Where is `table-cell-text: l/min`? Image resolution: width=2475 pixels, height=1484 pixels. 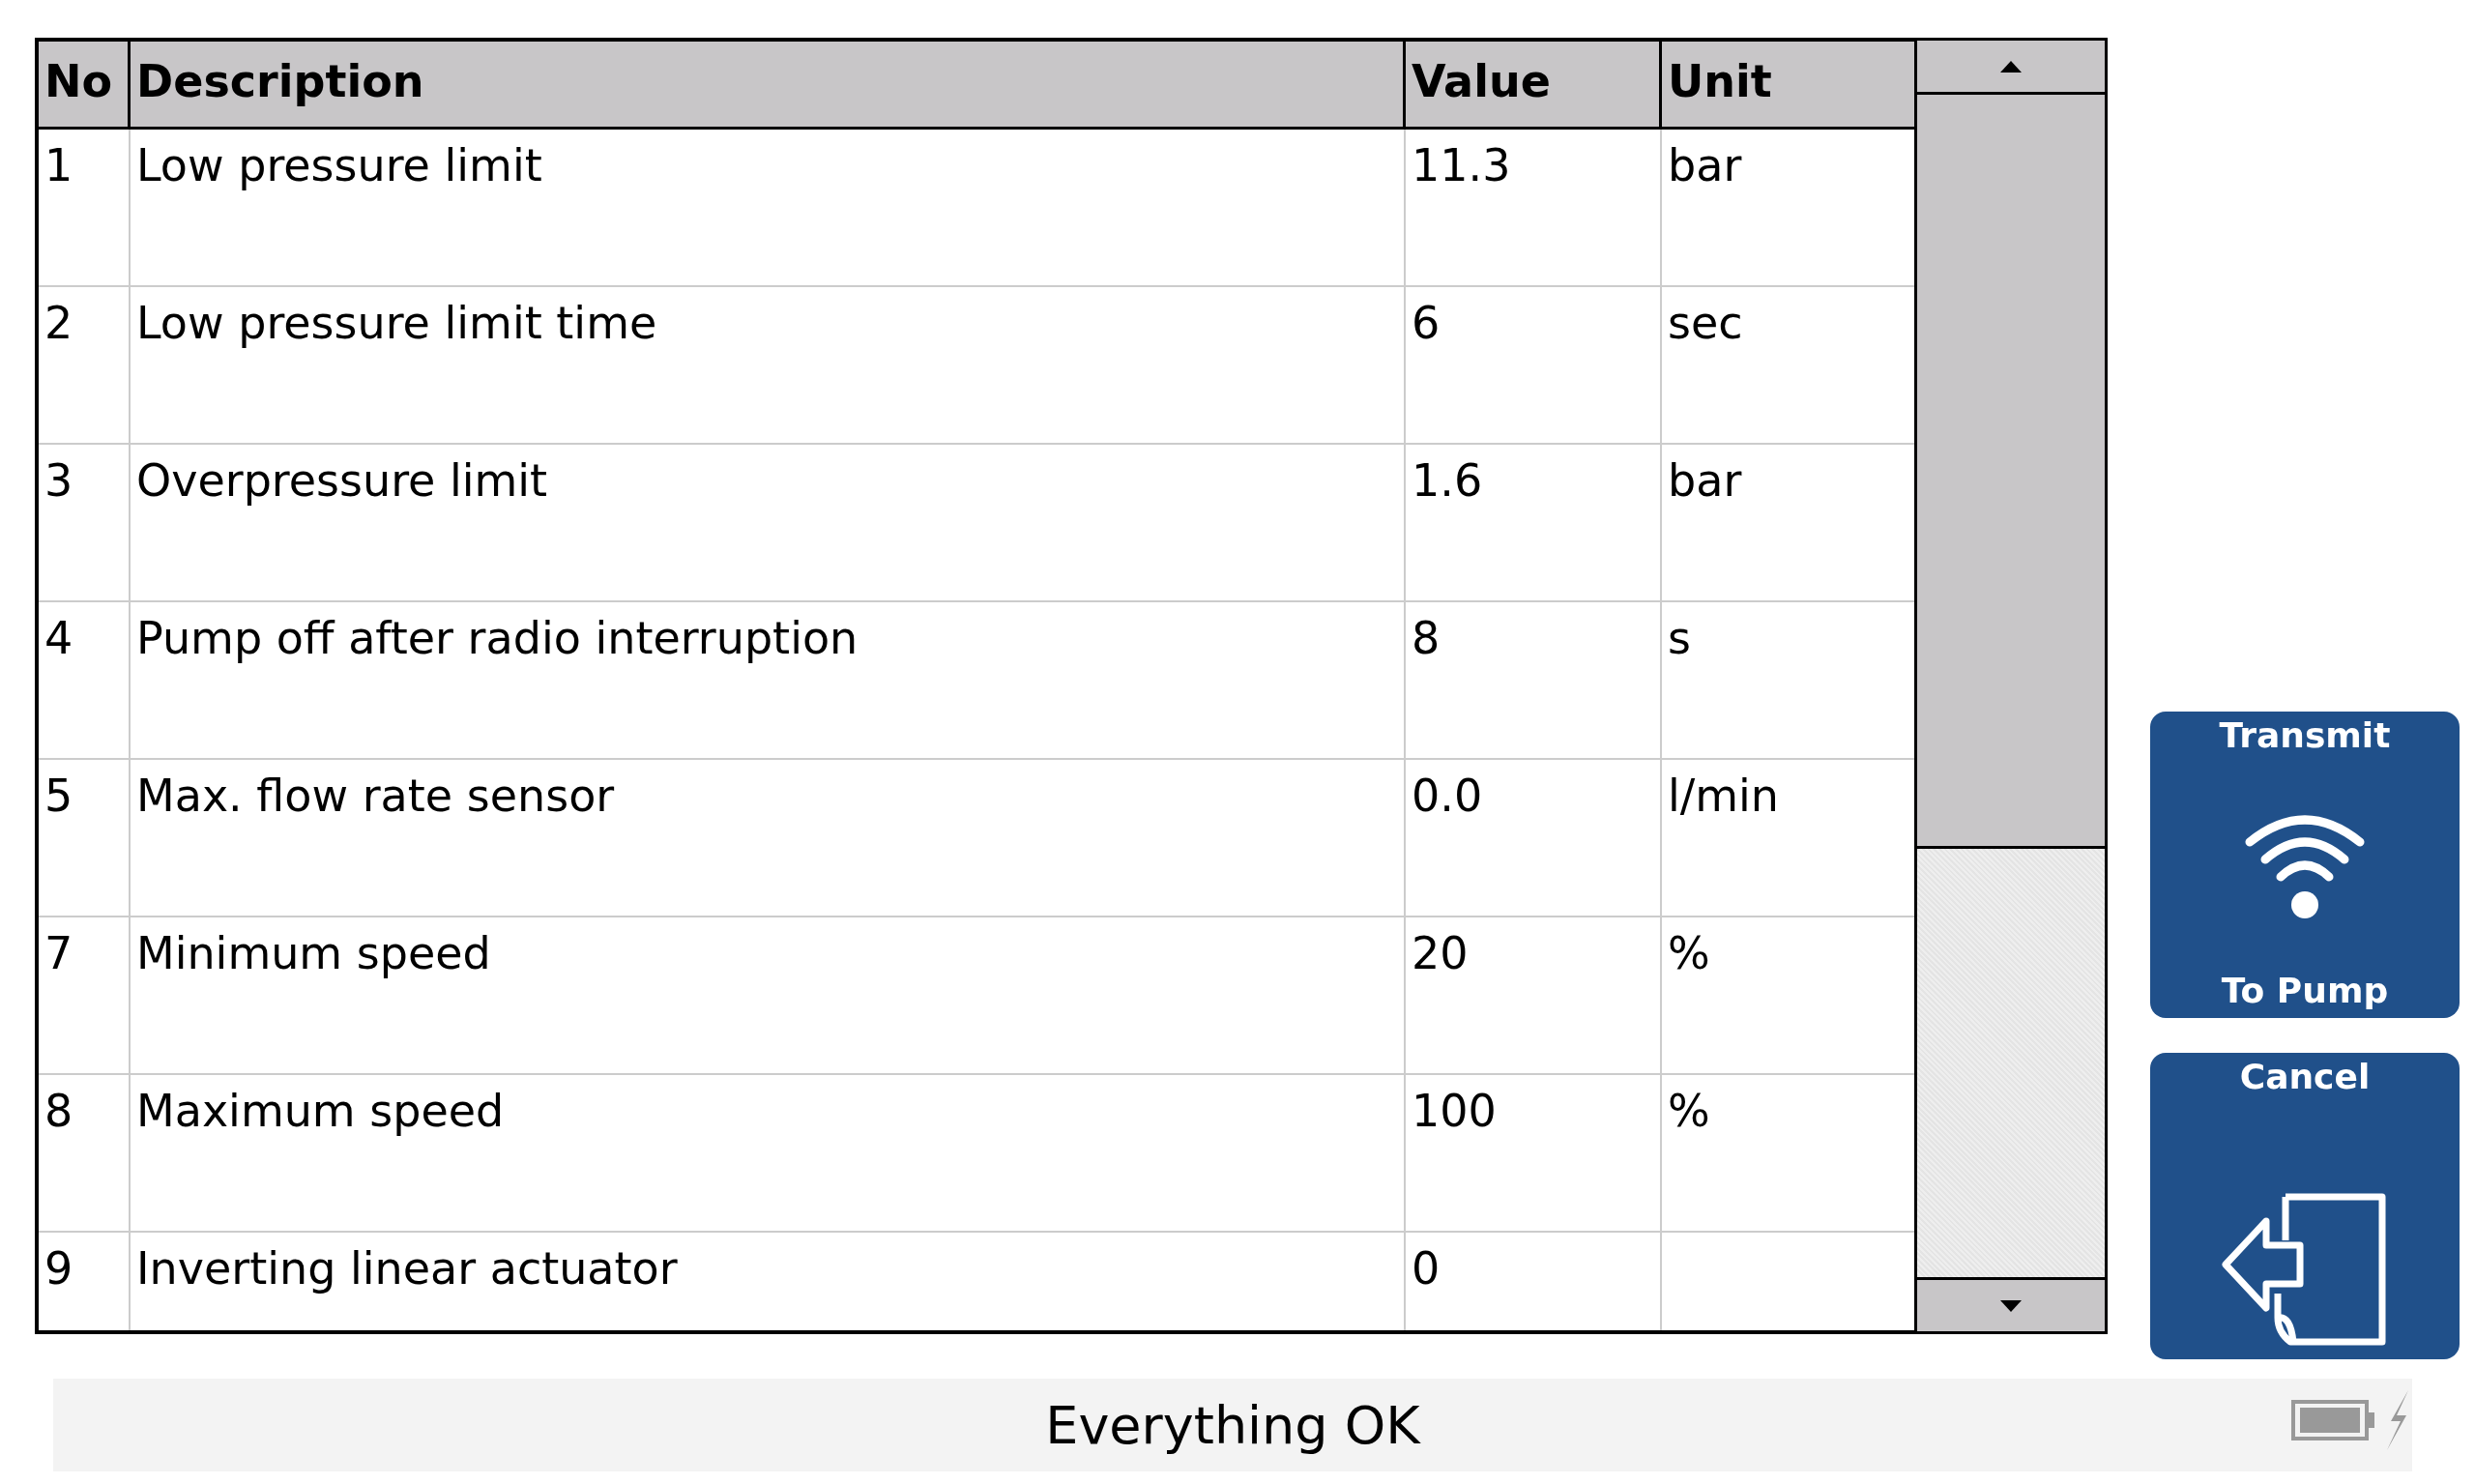 table-cell-text: l/min is located at coordinates (1724, 797).